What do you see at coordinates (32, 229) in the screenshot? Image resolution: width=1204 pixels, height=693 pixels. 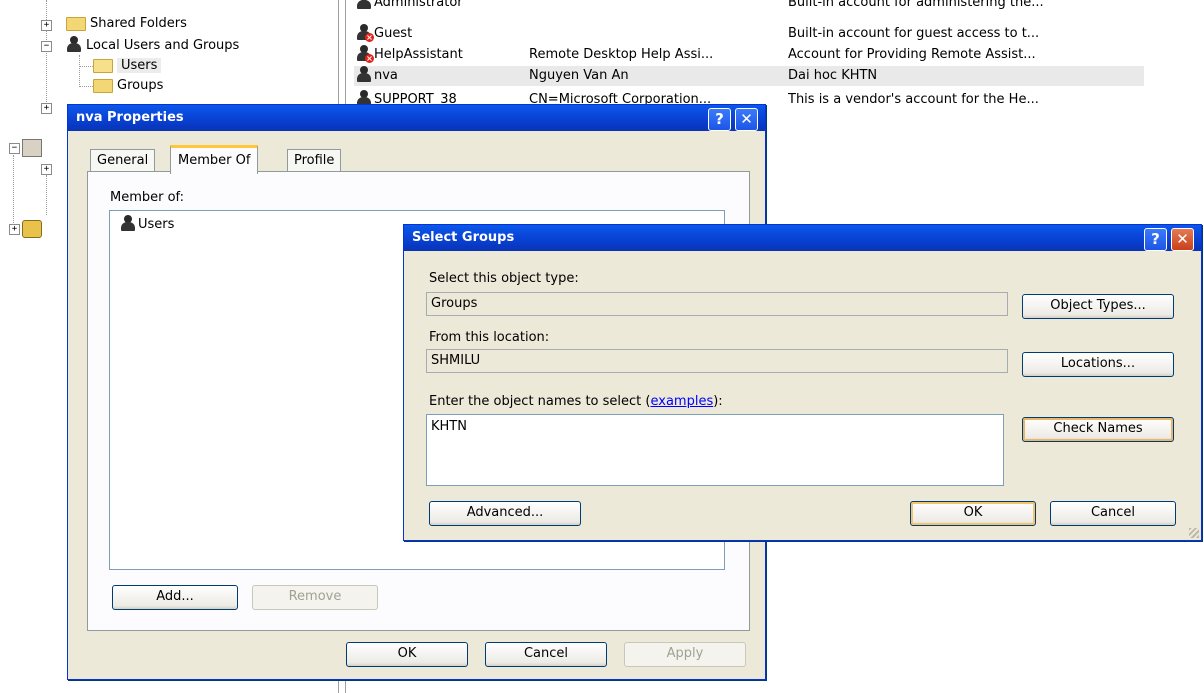 I see `apps-node-icon` at bounding box center [32, 229].